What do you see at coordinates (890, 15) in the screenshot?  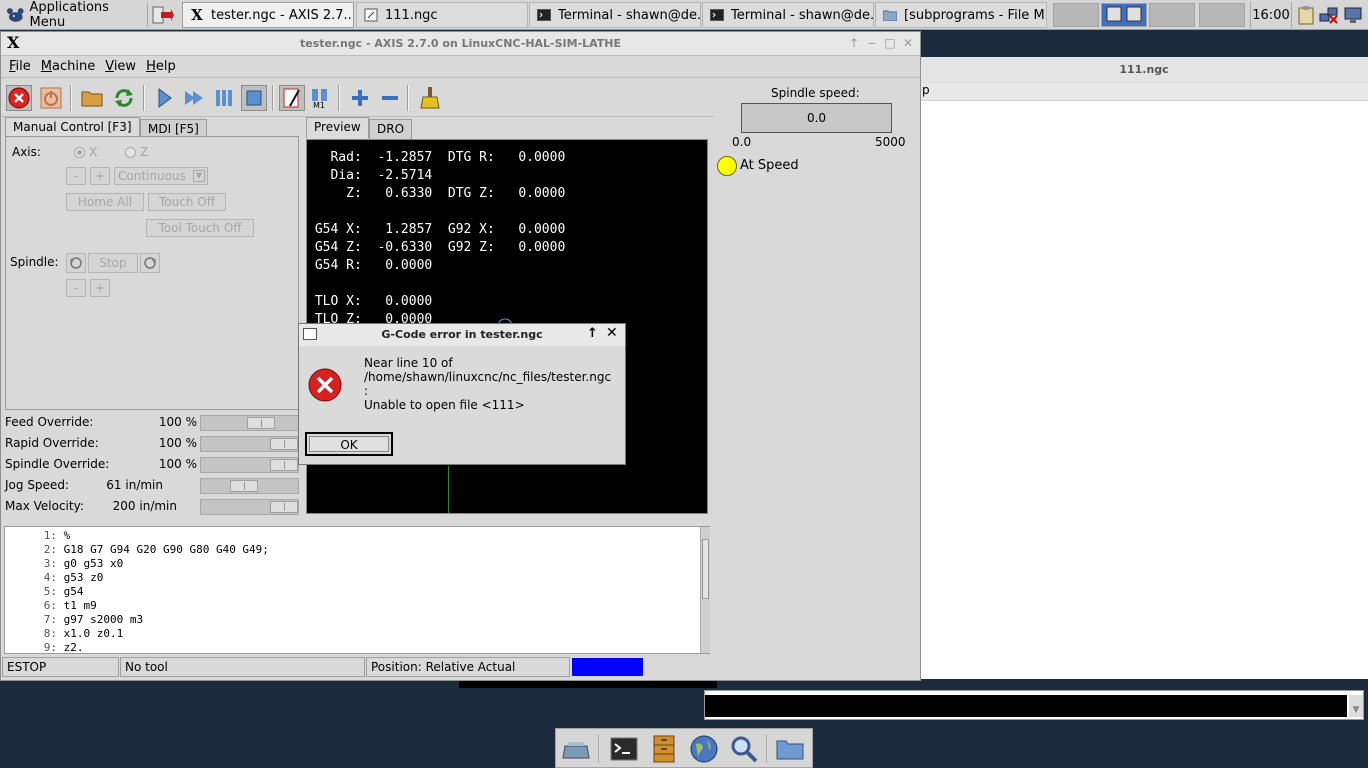 I see `folder-icon` at bounding box center [890, 15].